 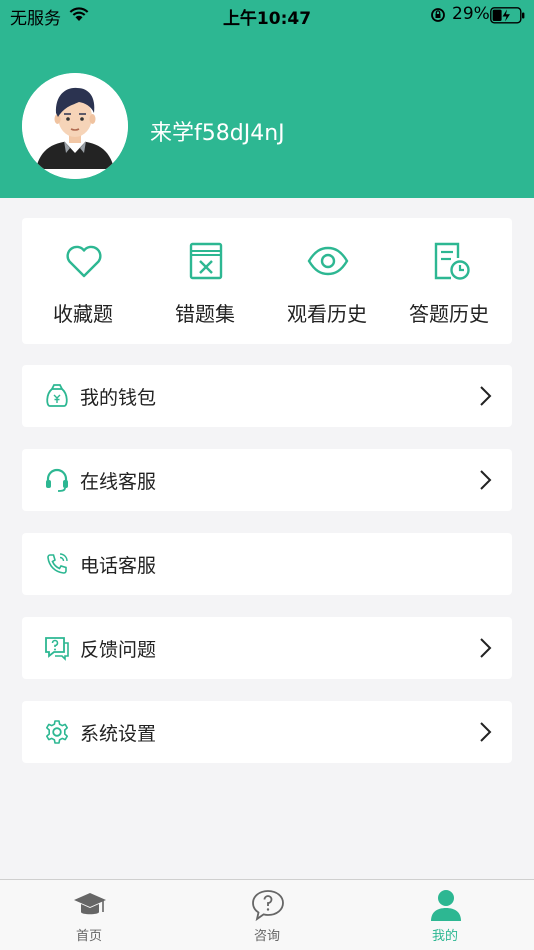 What do you see at coordinates (327, 281) in the screenshot?
I see `quick-action-watch-history: 观看历史` at bounding box center [327, 281].